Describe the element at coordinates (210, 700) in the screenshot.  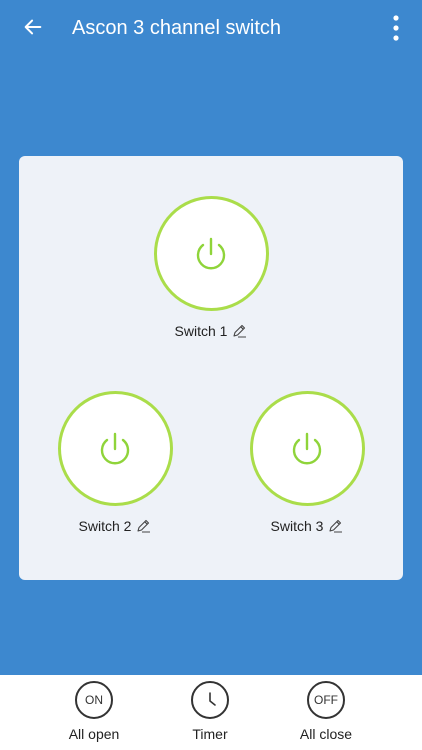
I see `clock-icon` at that location.